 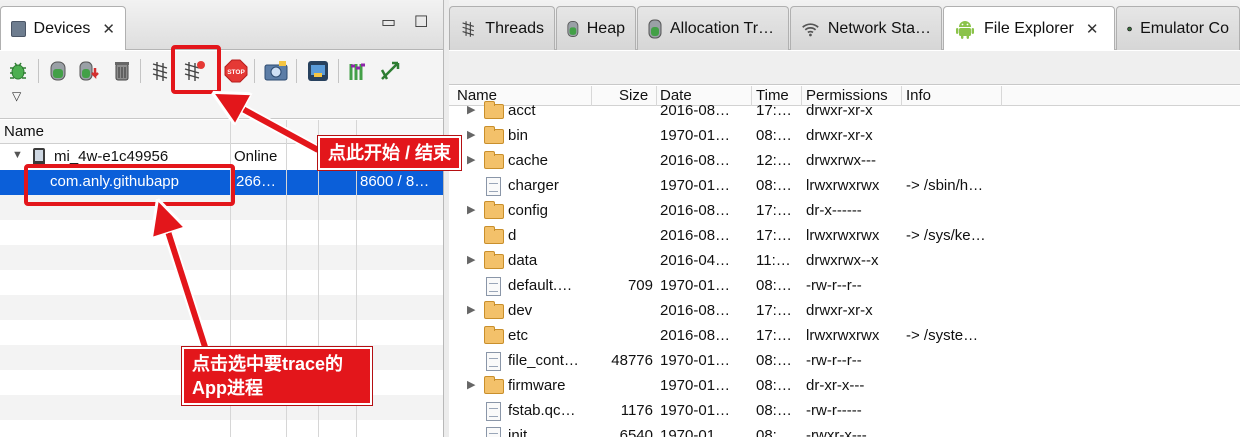 What do you see at coordinates (227, 388) in the screenshot?
I see `select-process-callout-line2: App进程` at bounding box center [227, 388].